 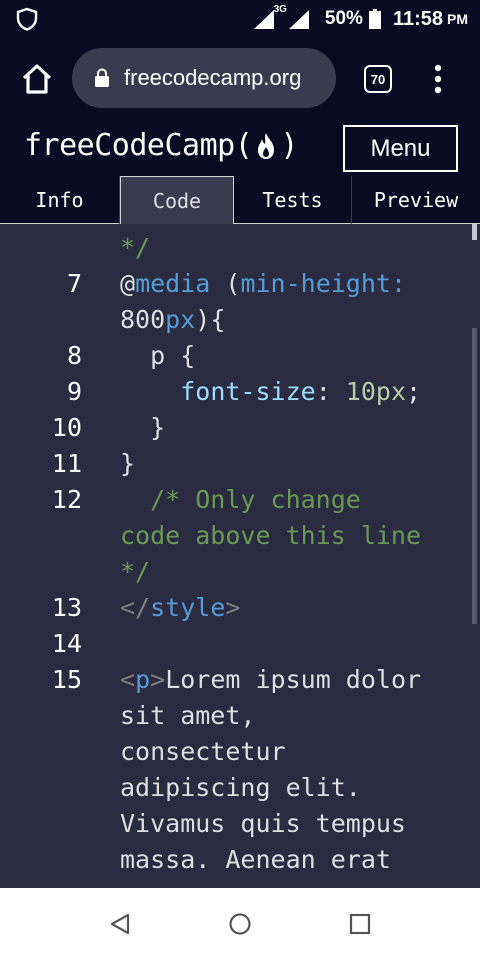 I want to click on code-line: 8 p {, so click(x=235, y=356).